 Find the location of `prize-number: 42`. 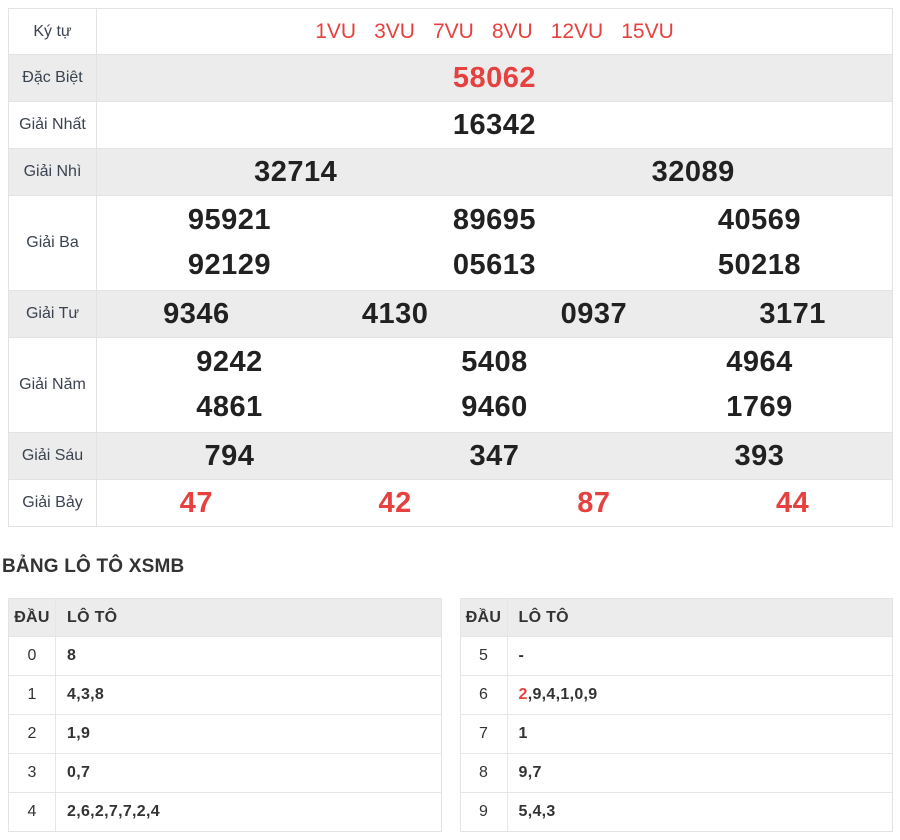

prize-number: 42 is located at coordinates (395, 502).